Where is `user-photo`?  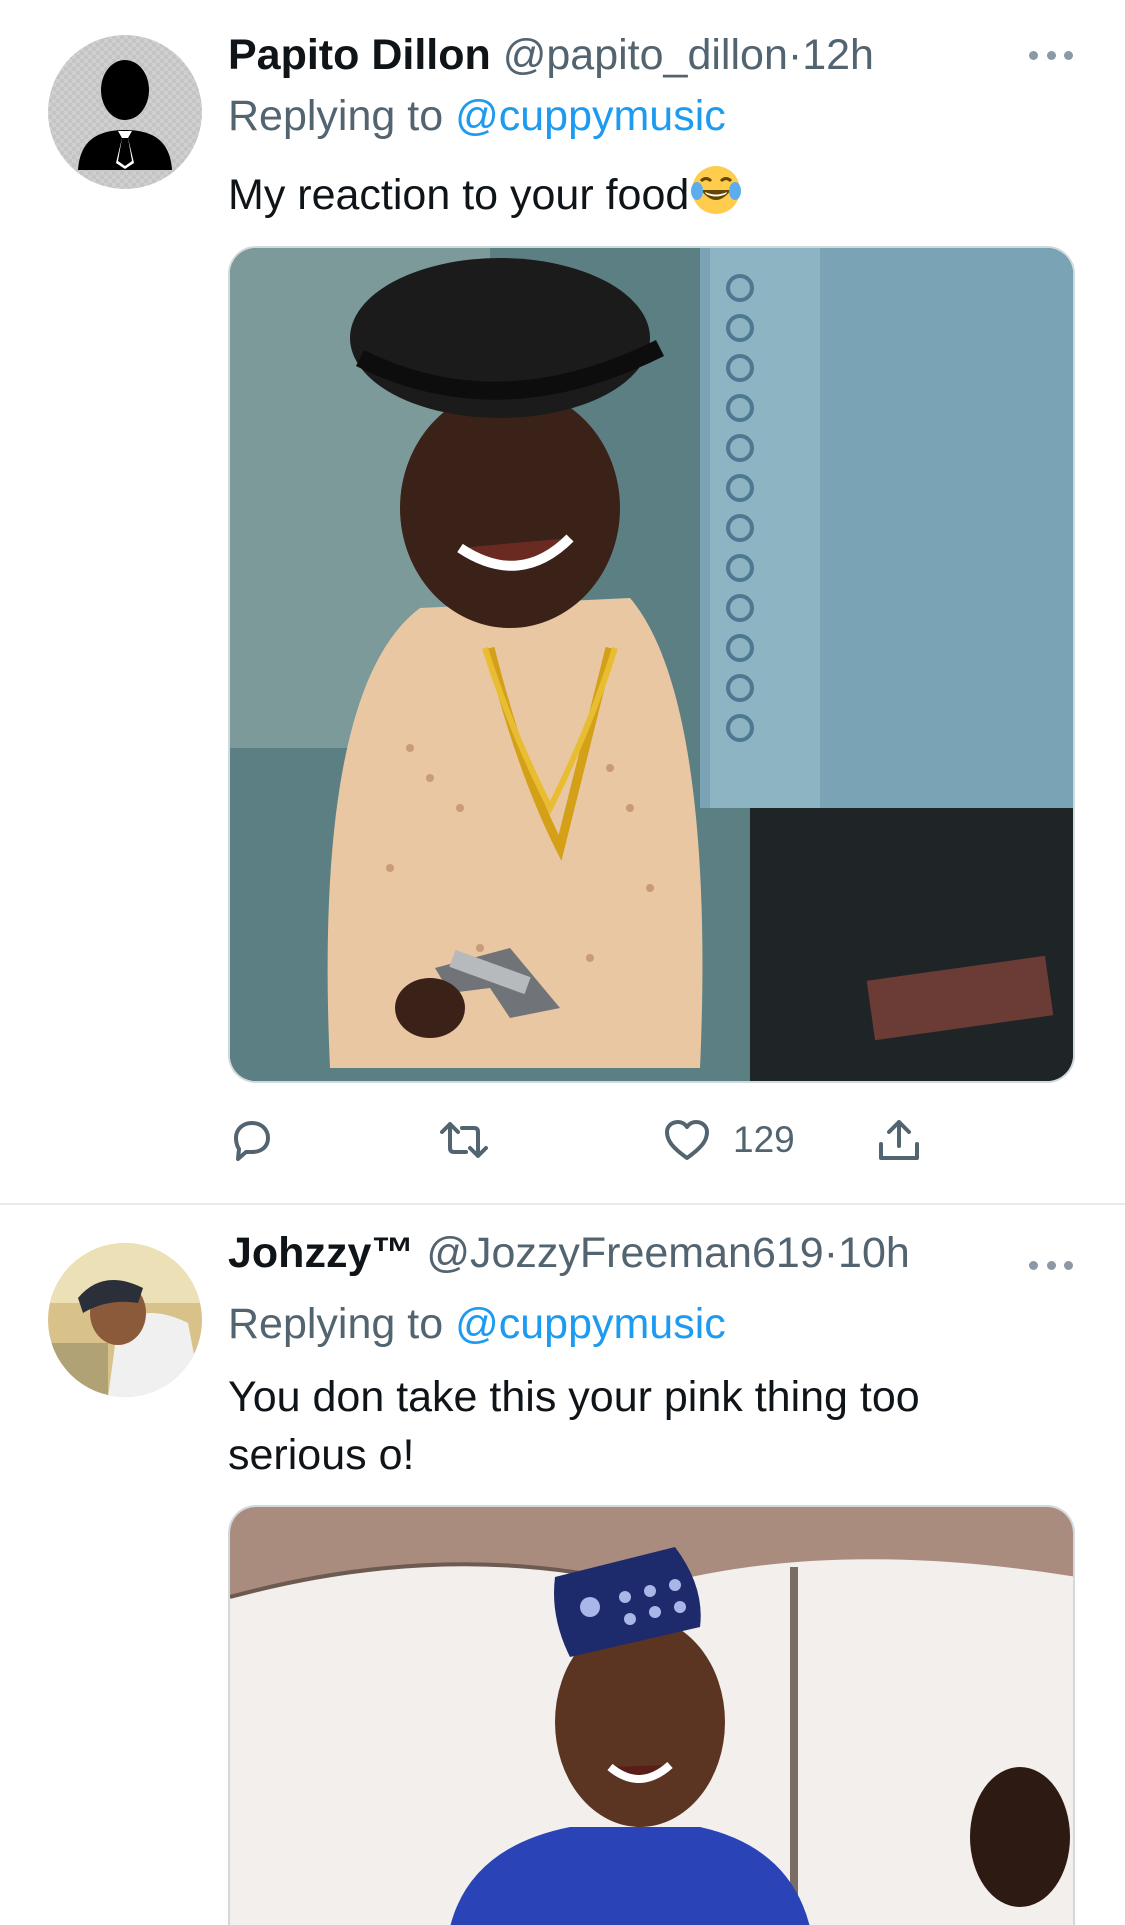 user-photo is located at coordinates (125, 1320).